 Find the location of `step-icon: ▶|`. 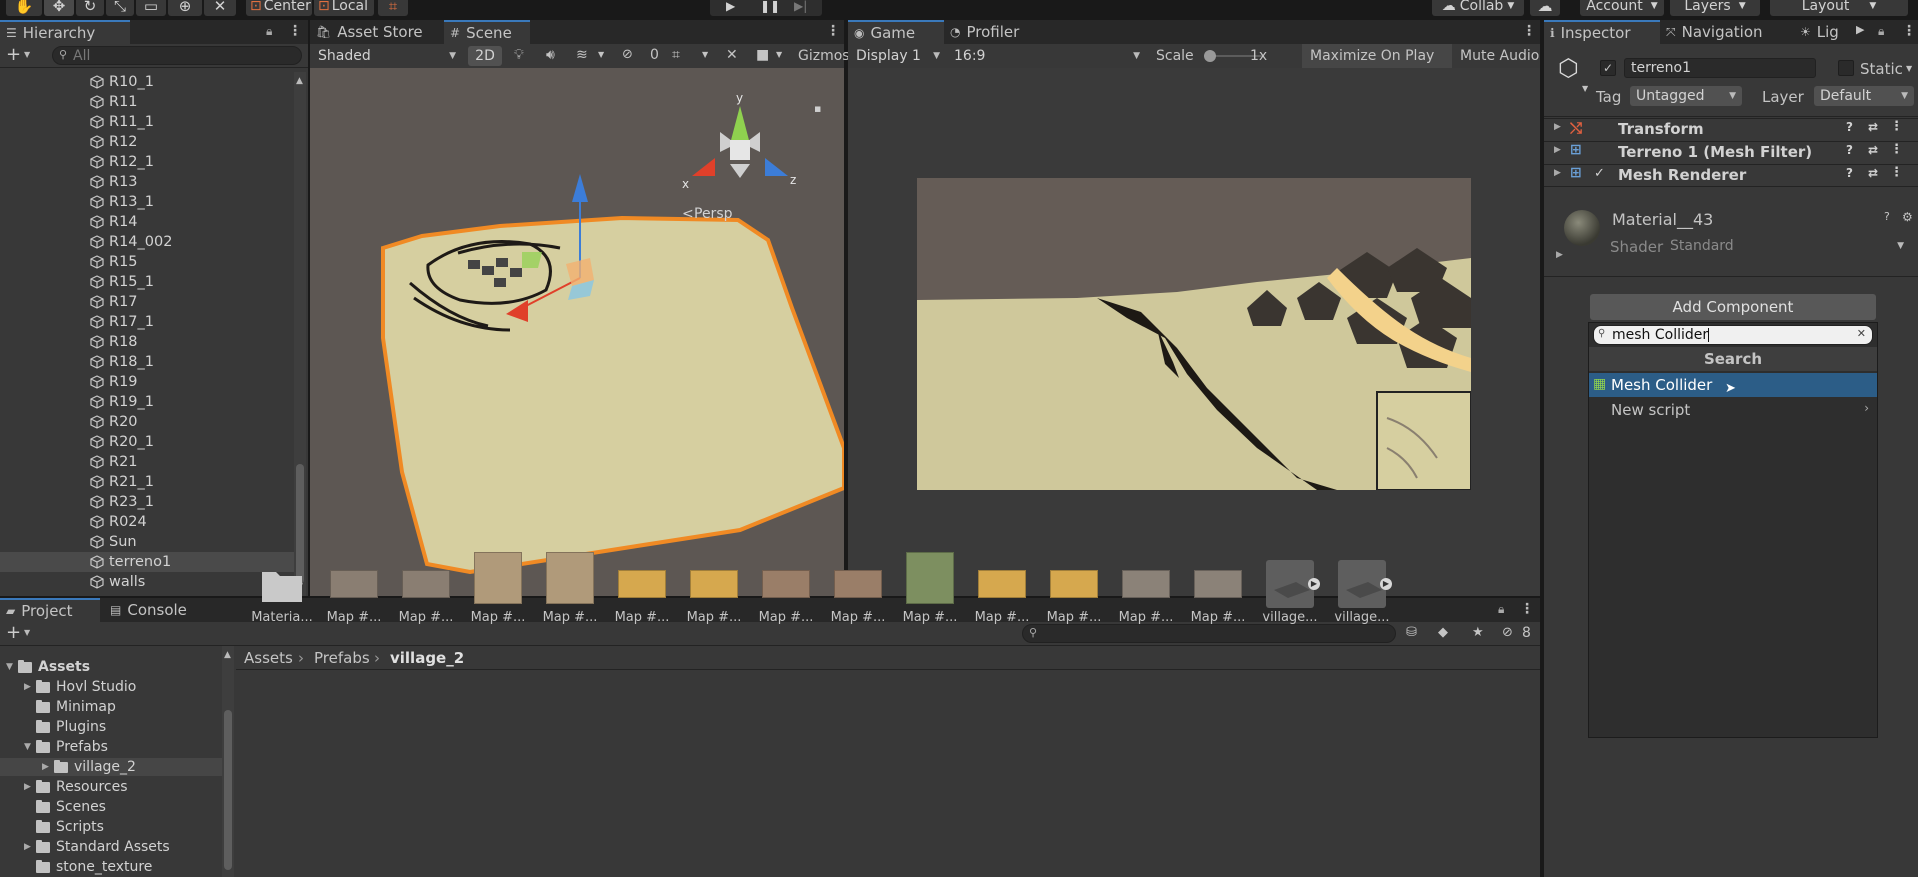

step-icon: ▶| is located at coordinates (800, 6).